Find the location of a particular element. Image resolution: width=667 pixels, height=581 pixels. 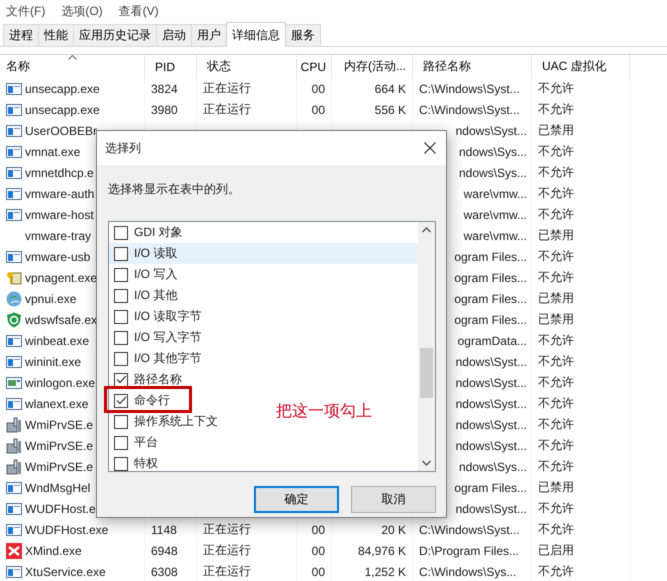

table-cell: wlanext.exe is located at coordinates (56, 403).